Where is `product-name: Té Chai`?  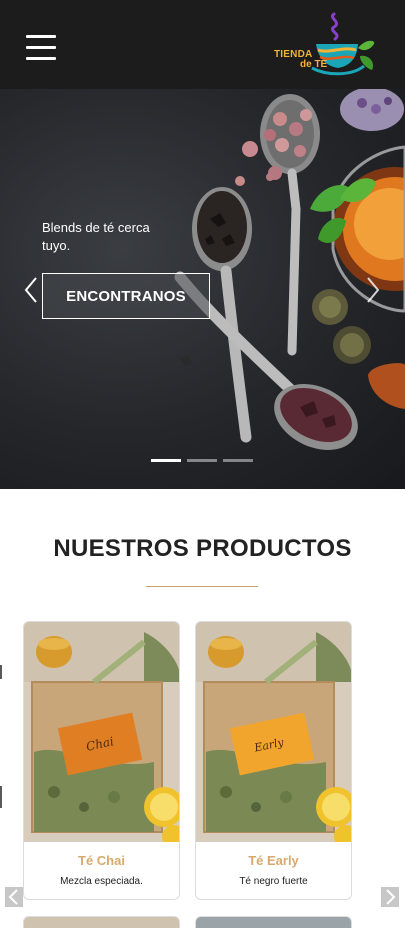
product-name: Té Chai is located at coordinates (101, 860).